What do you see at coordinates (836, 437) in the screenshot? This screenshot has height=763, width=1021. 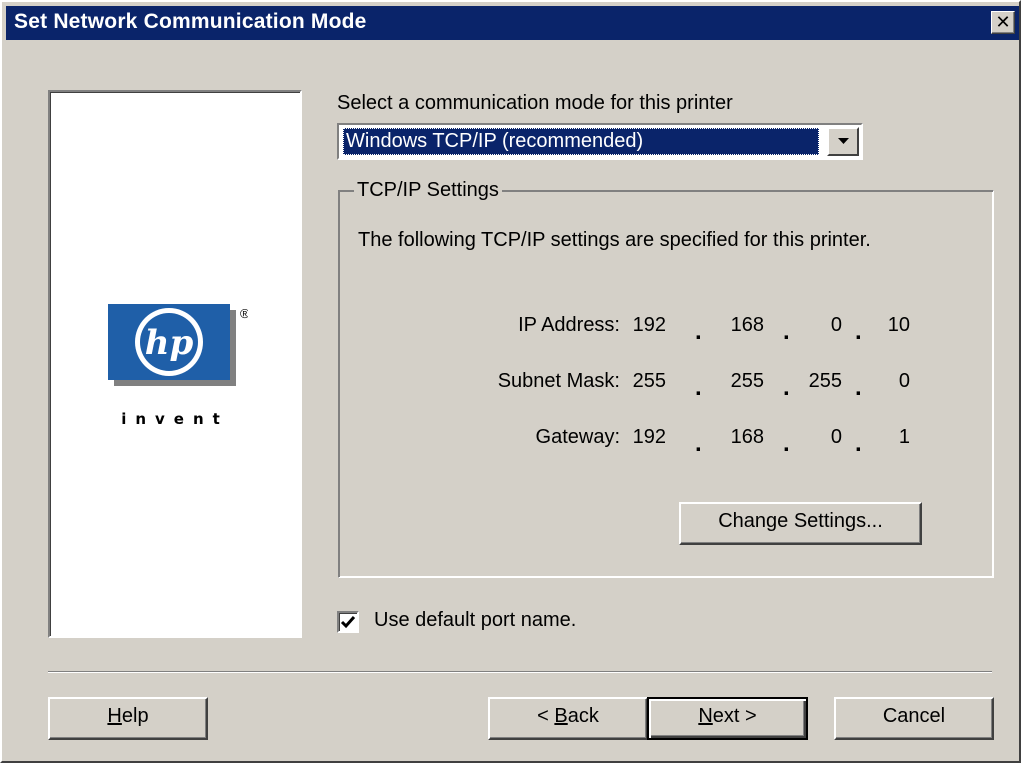 I see `gateway-octet-3: 0` at bounding box center [836, 437].